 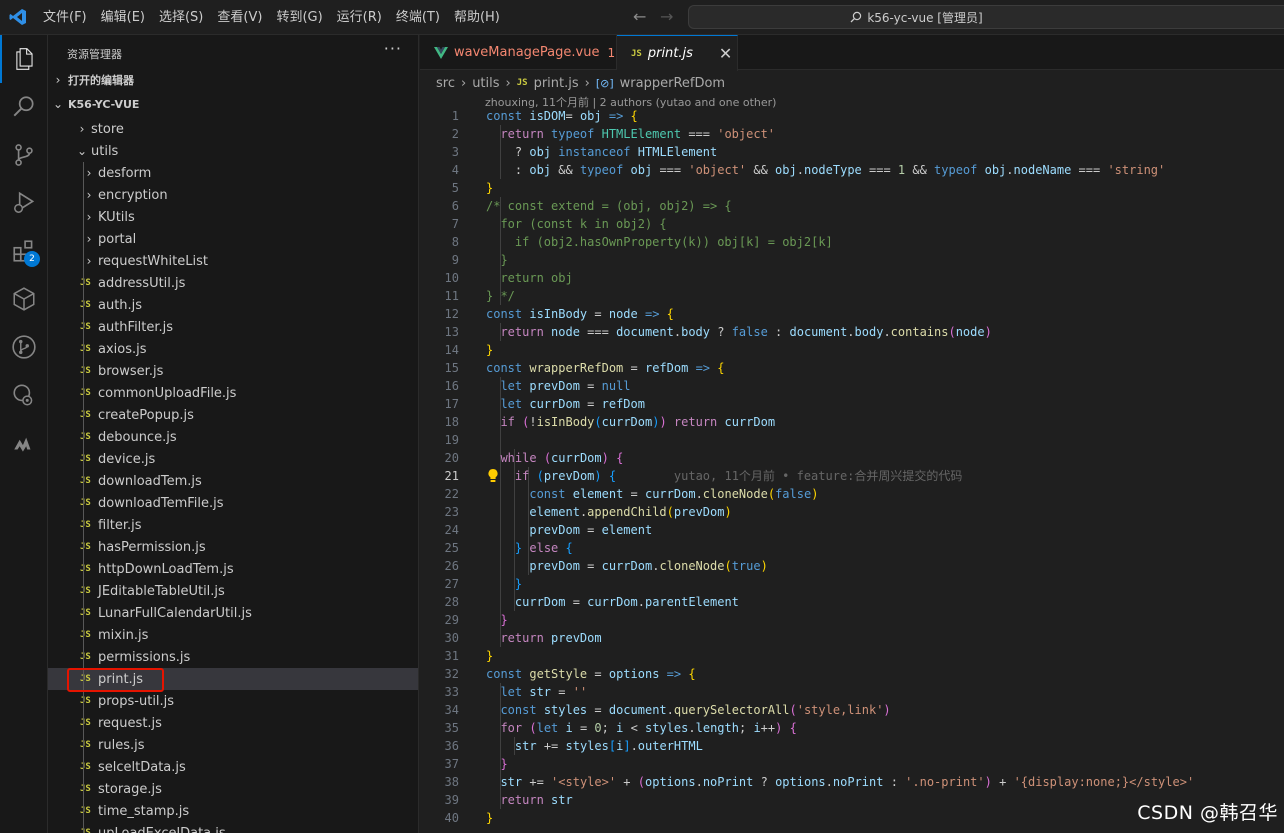 What do you see at coordinates (233, 283) in the screenshot?
I see `tree-file: JS addressUtil.js` at bounding box center [233, 283].